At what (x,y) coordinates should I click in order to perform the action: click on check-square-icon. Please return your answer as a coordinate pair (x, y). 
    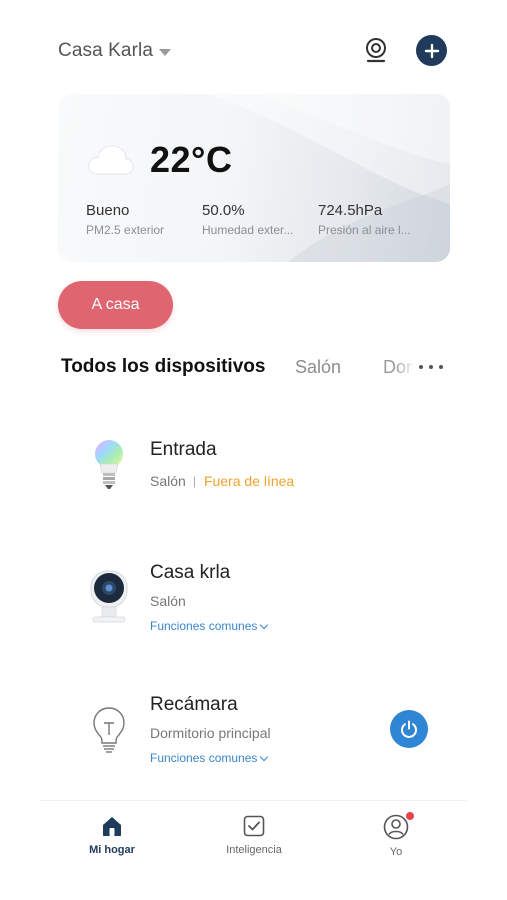
    Looking at the image, I should click on (254, 826).